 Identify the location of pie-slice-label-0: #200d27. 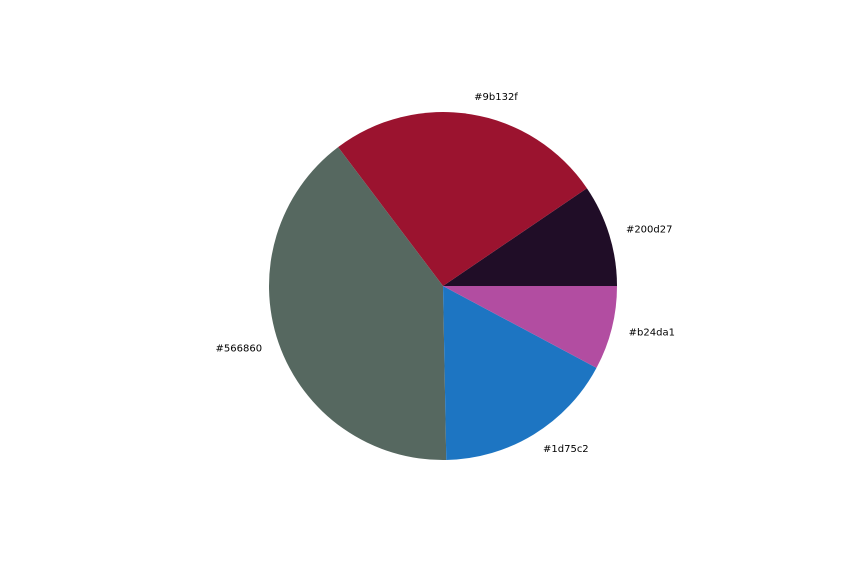
(649, 230).